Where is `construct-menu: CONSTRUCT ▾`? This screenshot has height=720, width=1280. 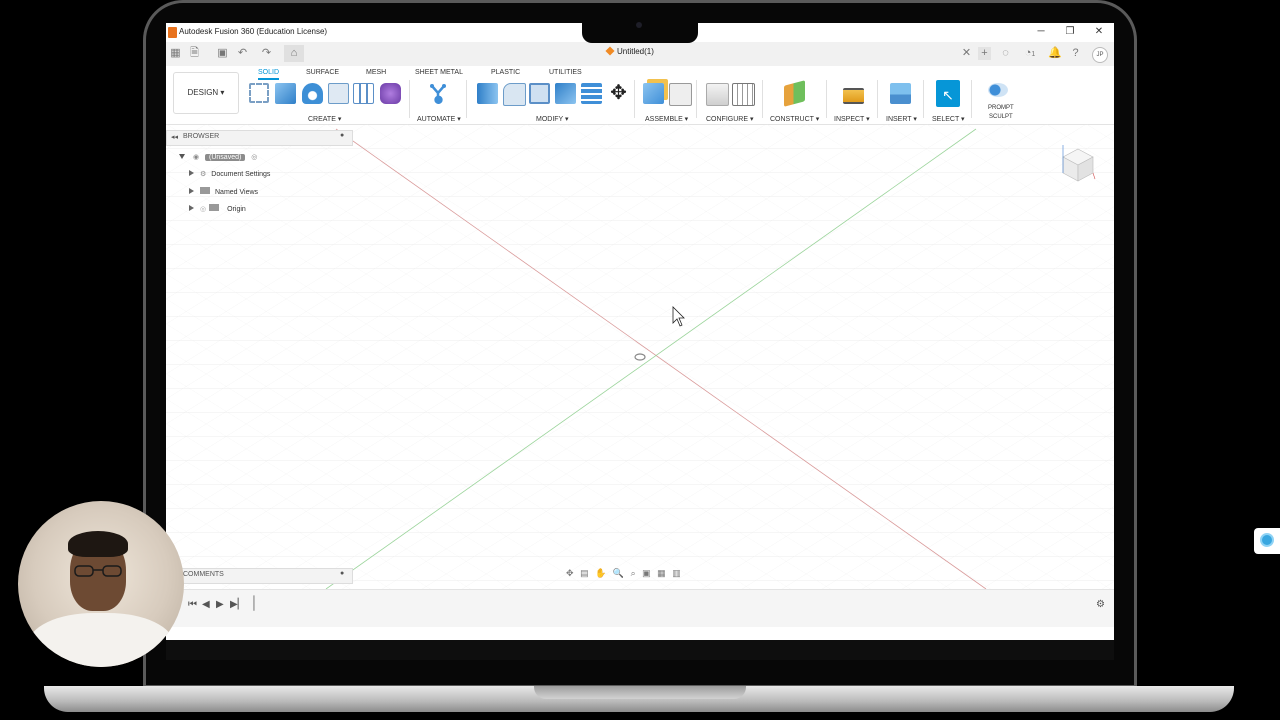
construct-menu: CONSTRUCT ▾ is located at coordinates (794, 119).